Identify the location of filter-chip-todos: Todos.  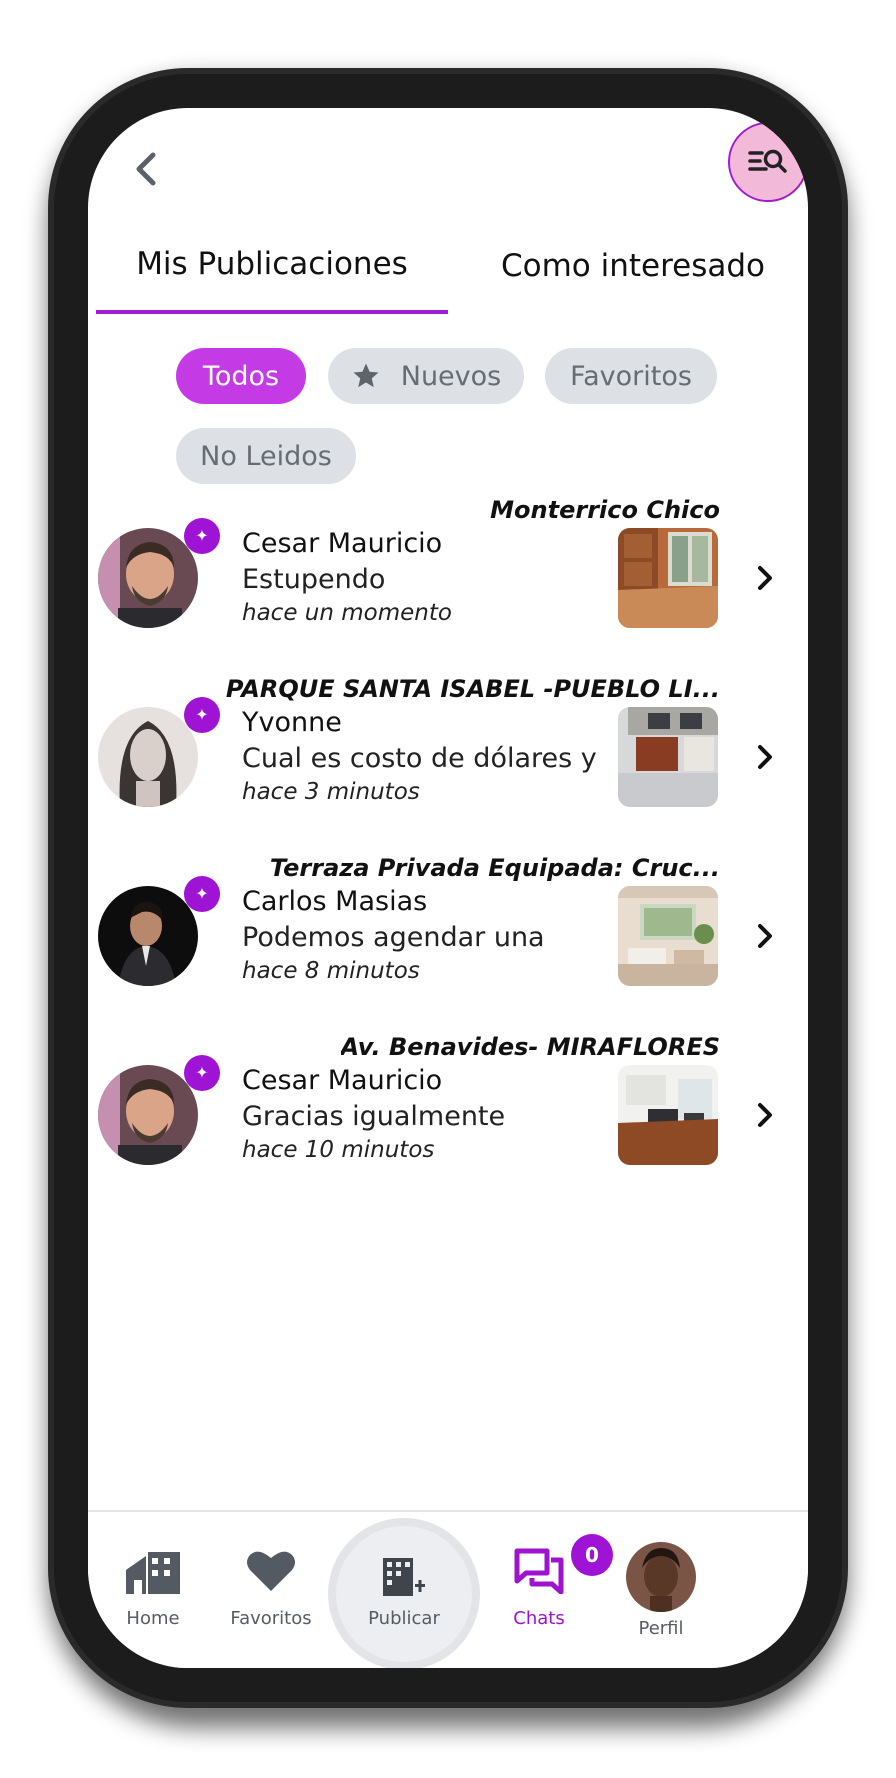
(241, 376).